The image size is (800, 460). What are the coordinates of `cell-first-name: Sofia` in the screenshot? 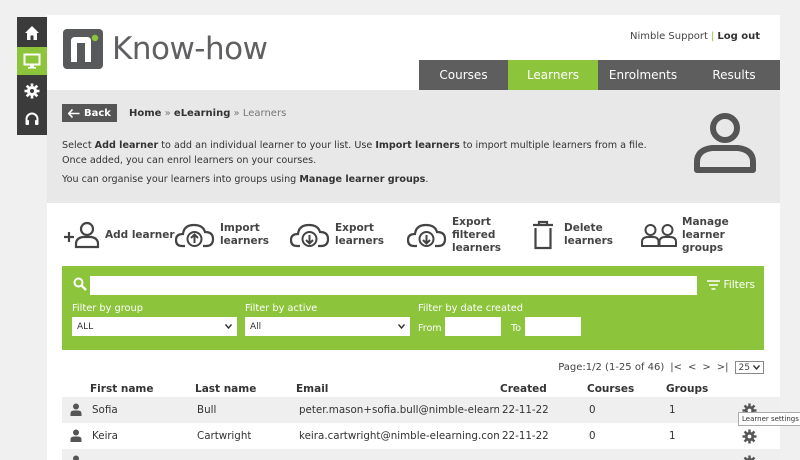 It's located at (105, 410).